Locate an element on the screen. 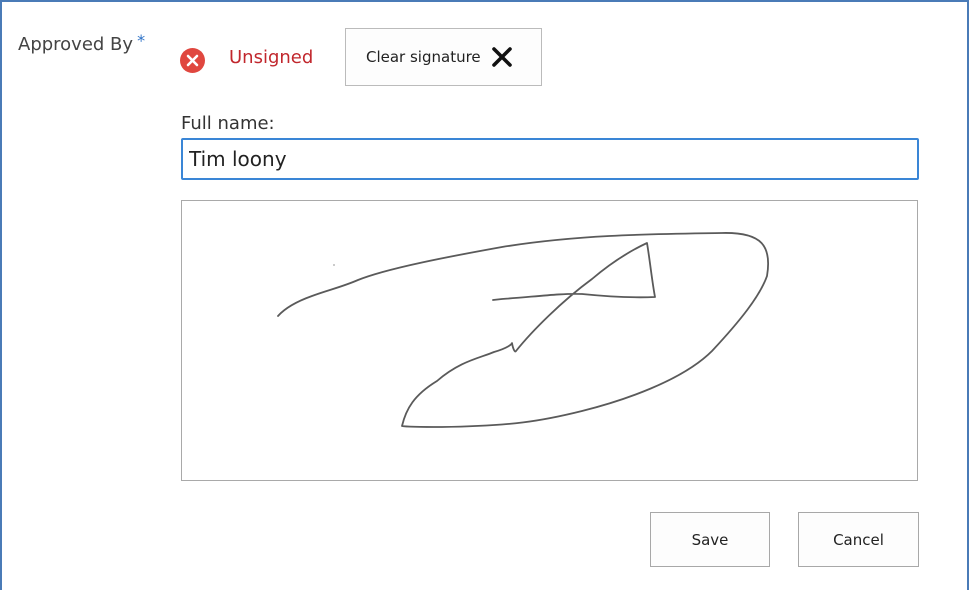 This screenshot has width=975, height=590. full-name-input is located at coordinates (550, 159).